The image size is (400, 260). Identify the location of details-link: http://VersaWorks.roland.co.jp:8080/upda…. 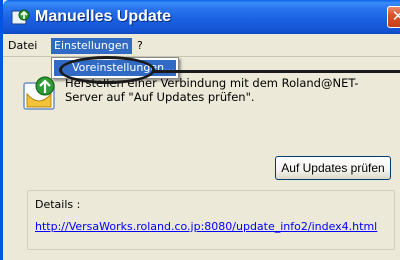
(206, 226).